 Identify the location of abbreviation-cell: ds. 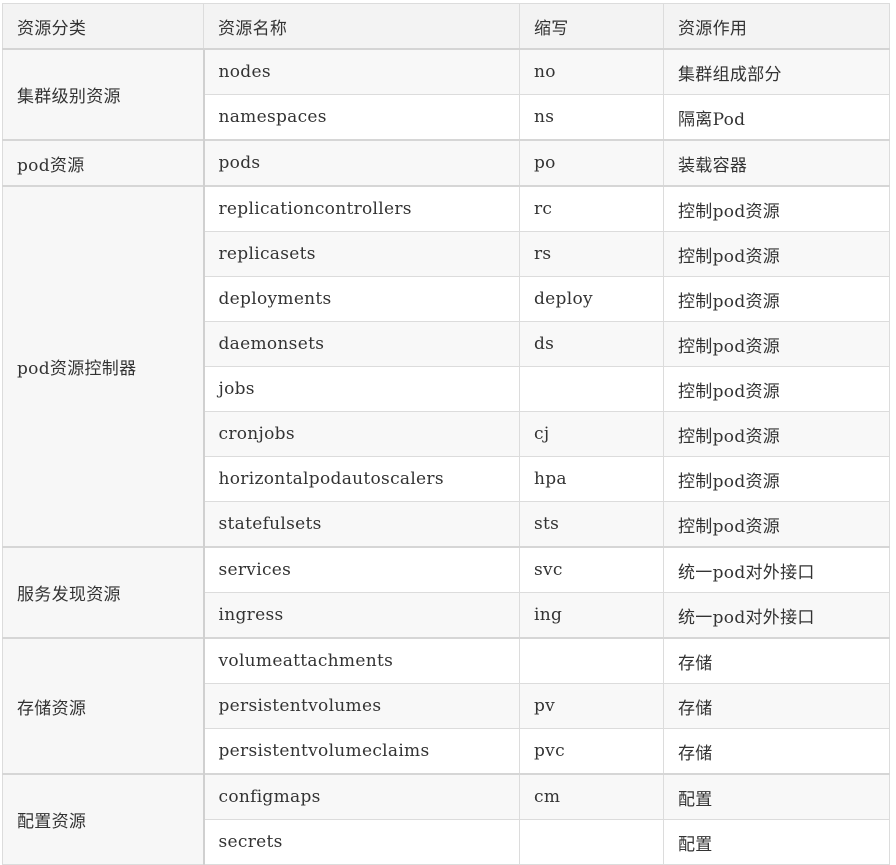
(591, 344).